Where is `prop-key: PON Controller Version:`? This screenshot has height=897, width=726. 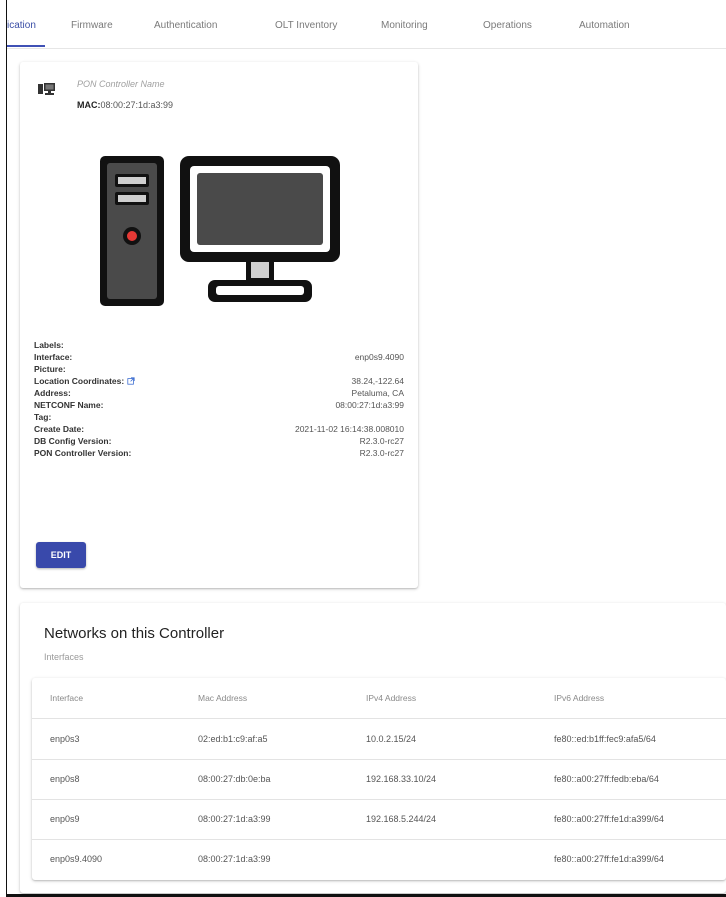 prop-key: PON Controller Version: is located at coordinates (83, 453).